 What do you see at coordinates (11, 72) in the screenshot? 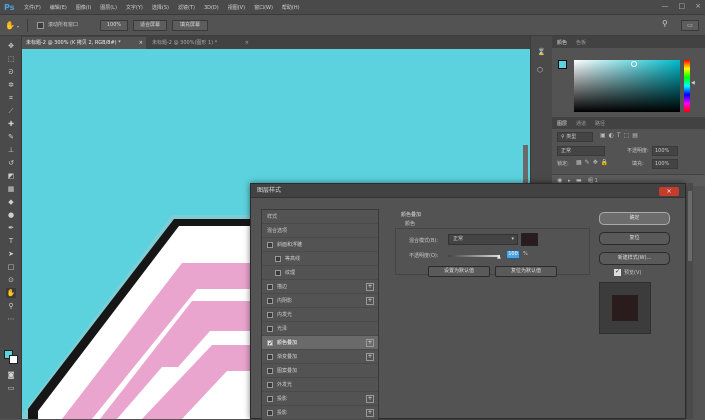
I see `lasso-tool-icon: ᘐ` at bounding box center [11, 72].